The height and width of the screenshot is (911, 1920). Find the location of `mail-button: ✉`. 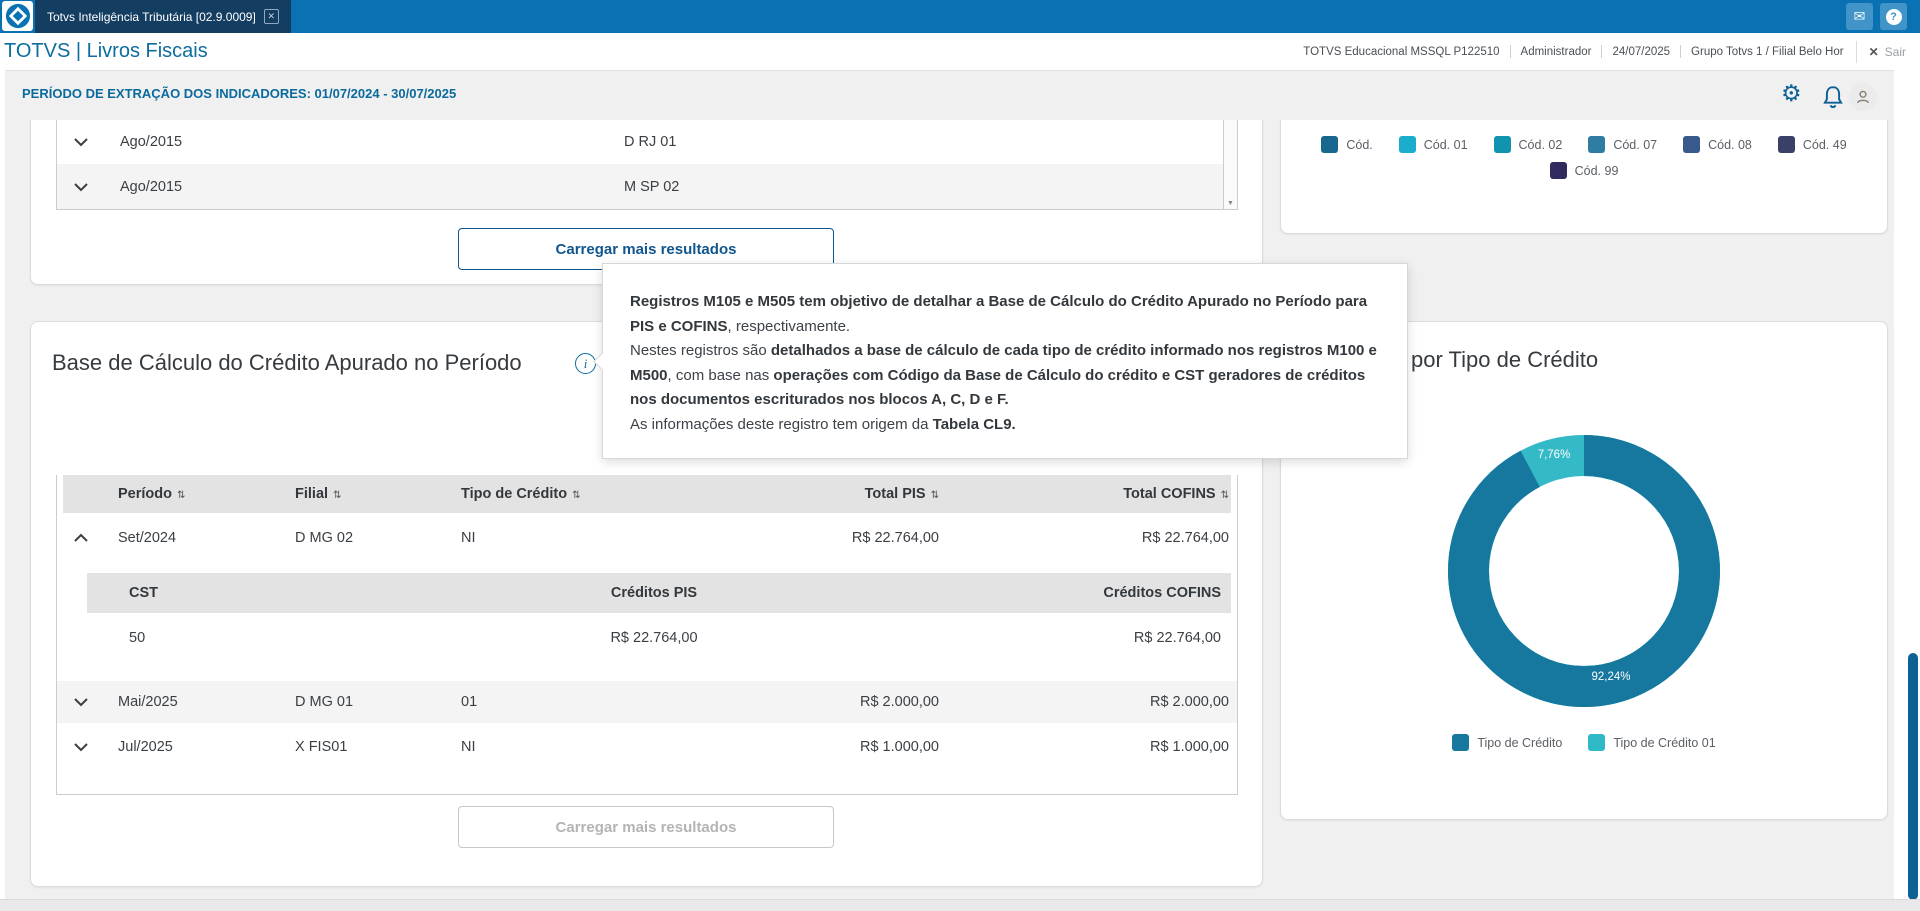

mail-button: ✉ is located at coordinates (1859, 16).